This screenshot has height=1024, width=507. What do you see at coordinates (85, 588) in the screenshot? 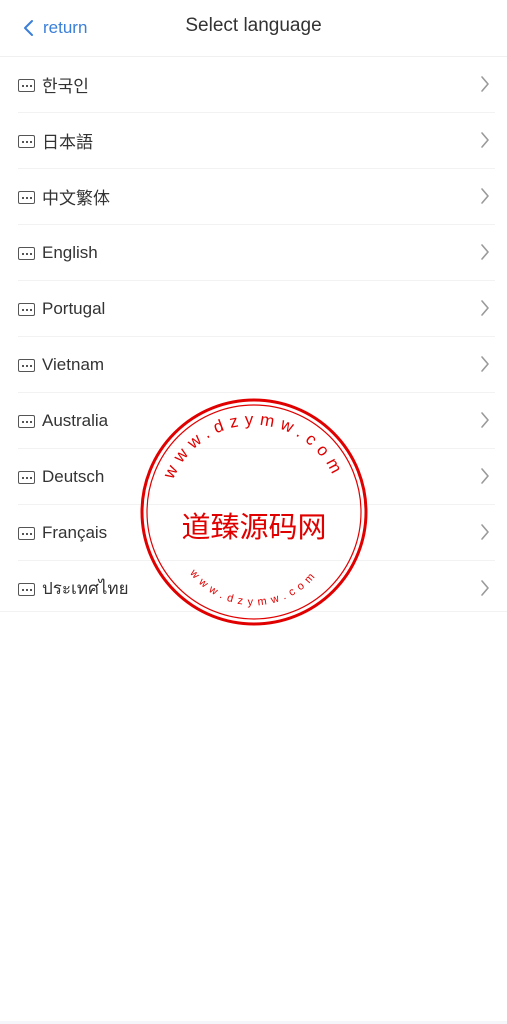
I see `language-label: ประเทศไทย` at bounding box center [85, 588].